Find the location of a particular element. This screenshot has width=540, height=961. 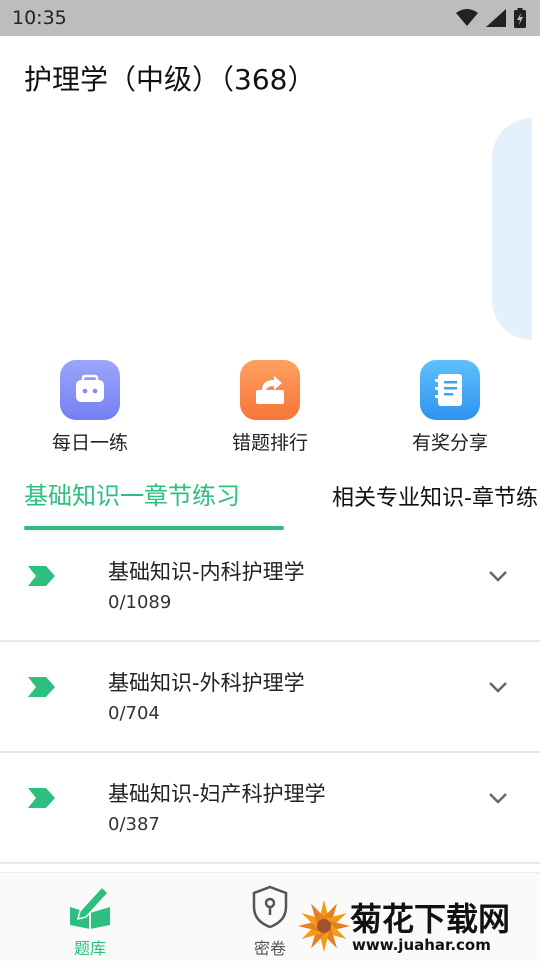

nav-question-bank-label: 题库 is located at coordinates (89, 948).